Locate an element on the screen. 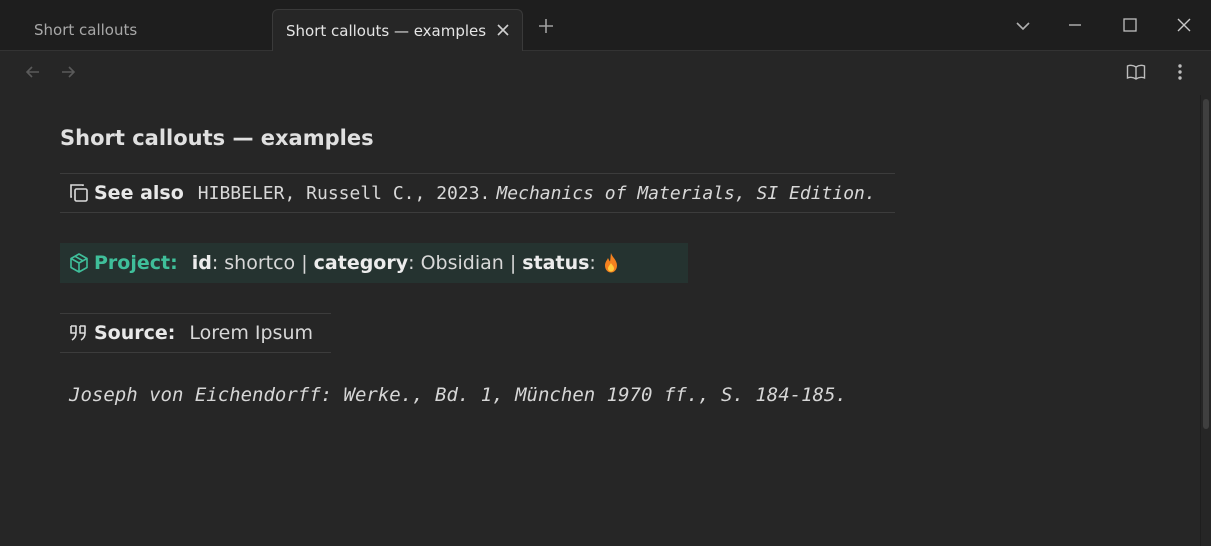 Image resolution: width=1211 pixels, height=546 pixels. quote-icon is located at coordinates (79, 333).